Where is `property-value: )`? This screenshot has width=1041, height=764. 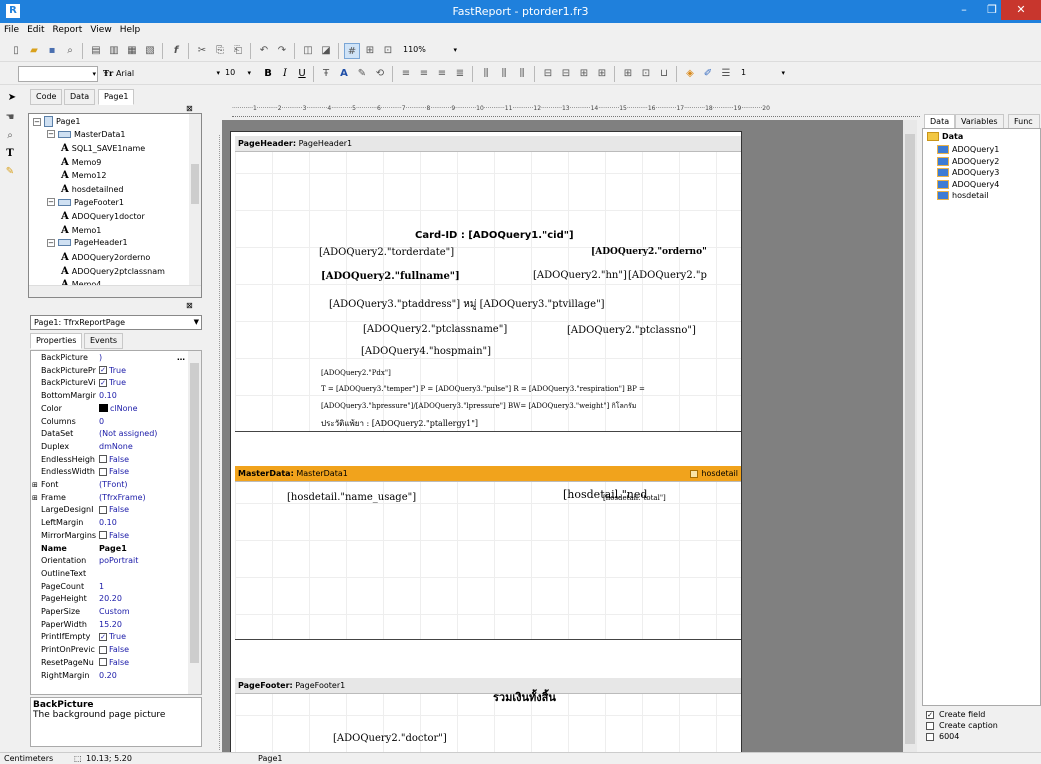 property-value: ) is located at coordinates (100, 358).